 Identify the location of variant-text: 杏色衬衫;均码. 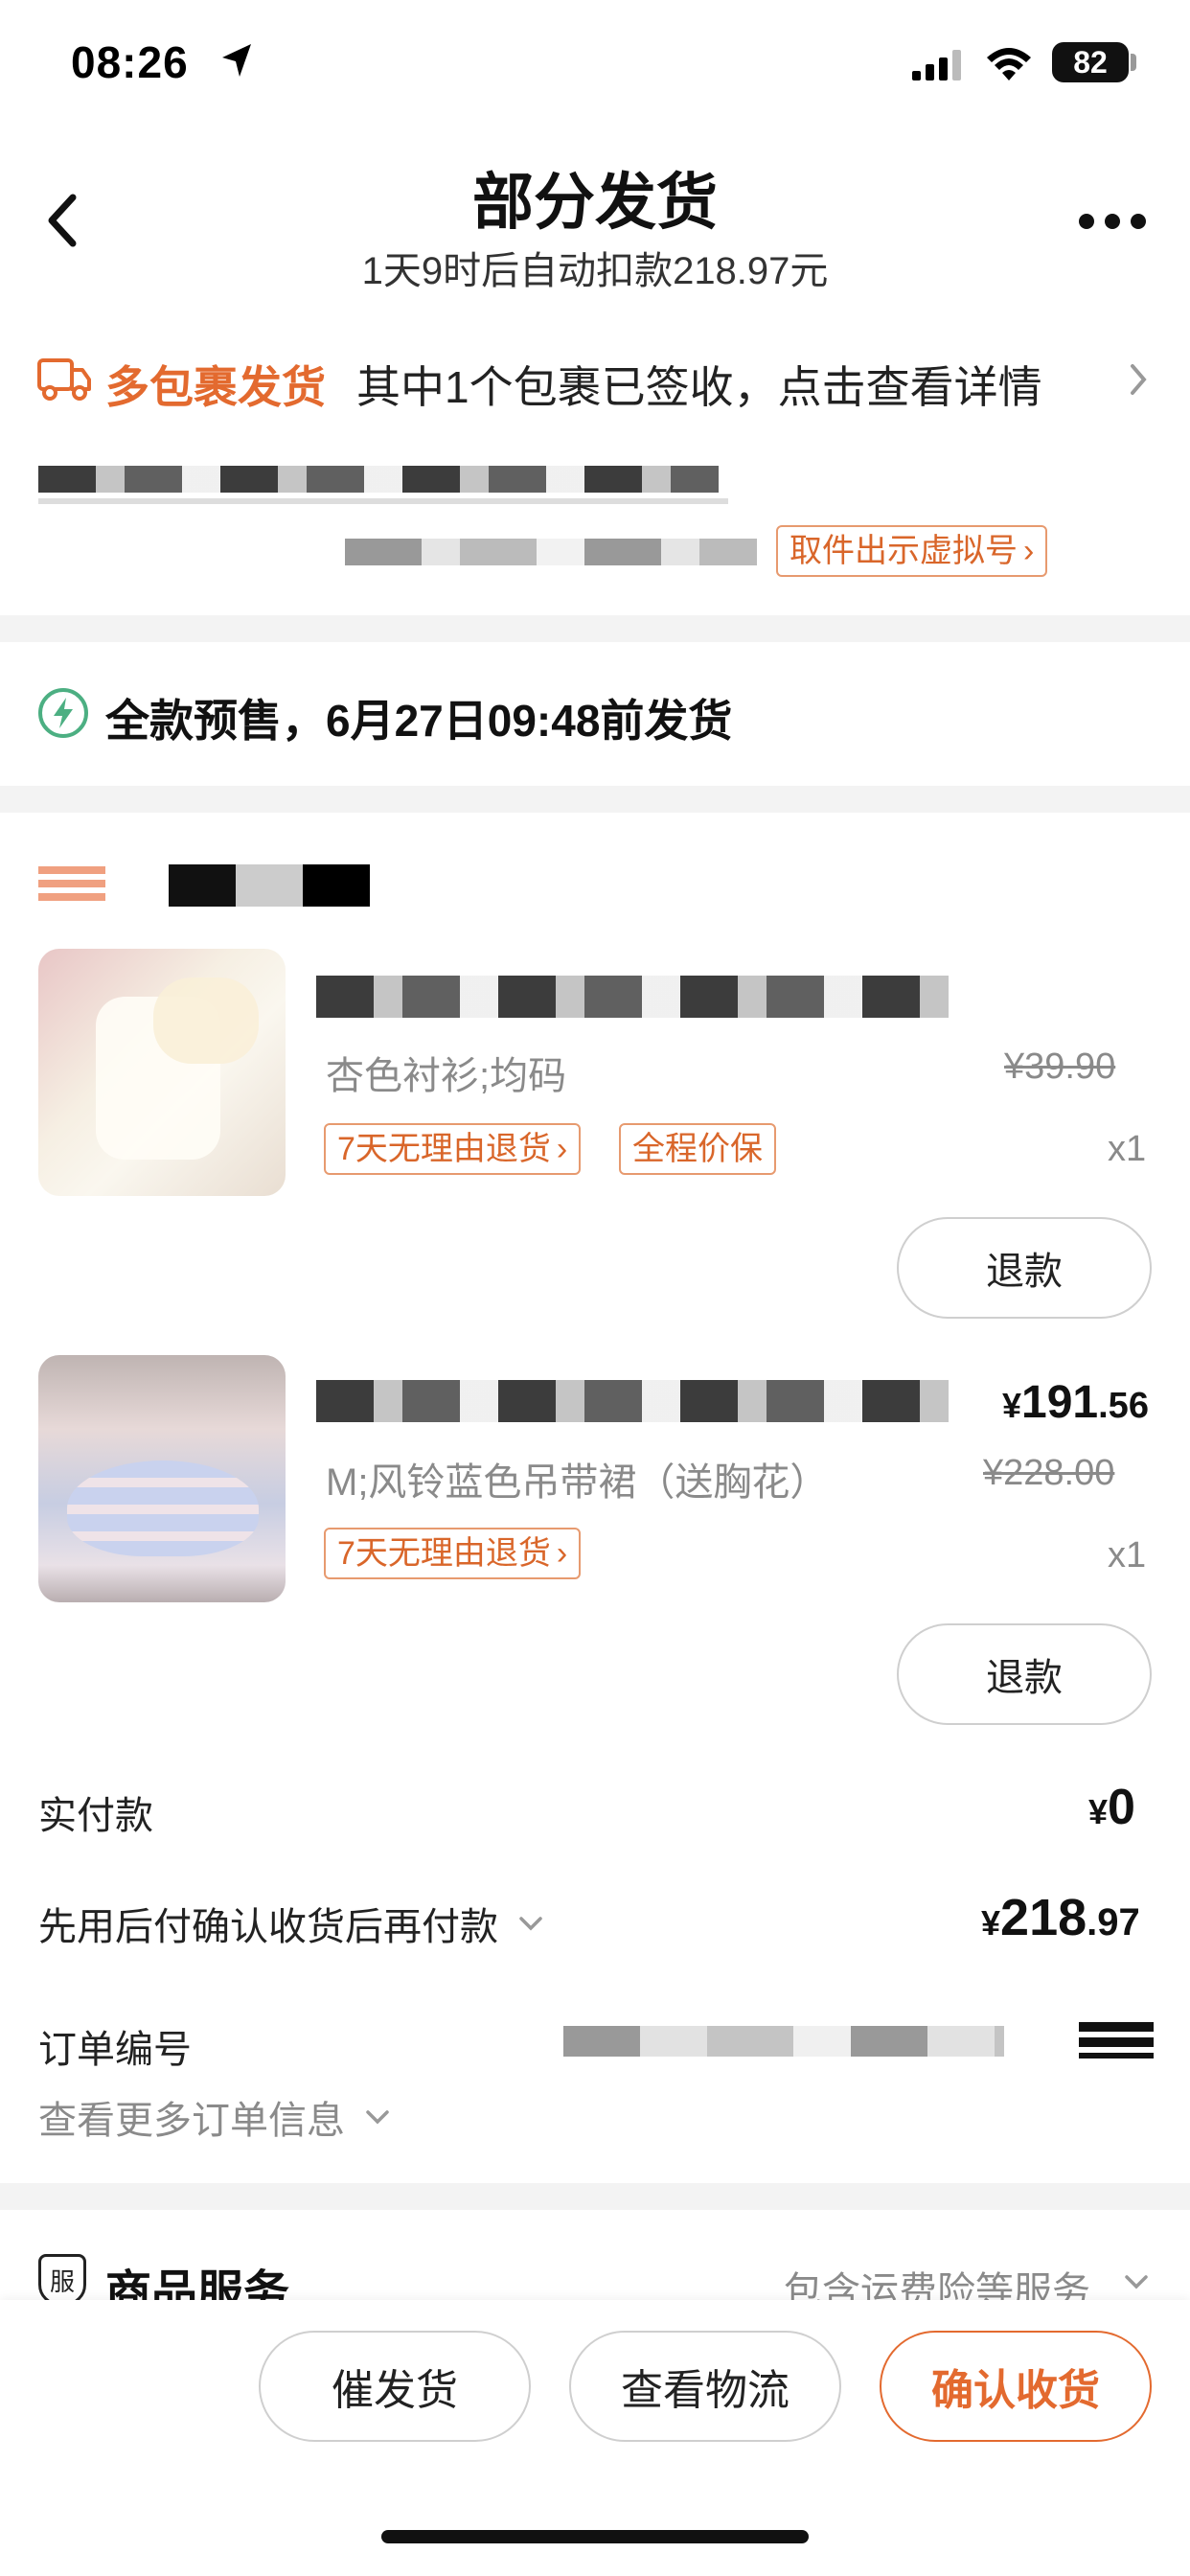
(447, 1076).